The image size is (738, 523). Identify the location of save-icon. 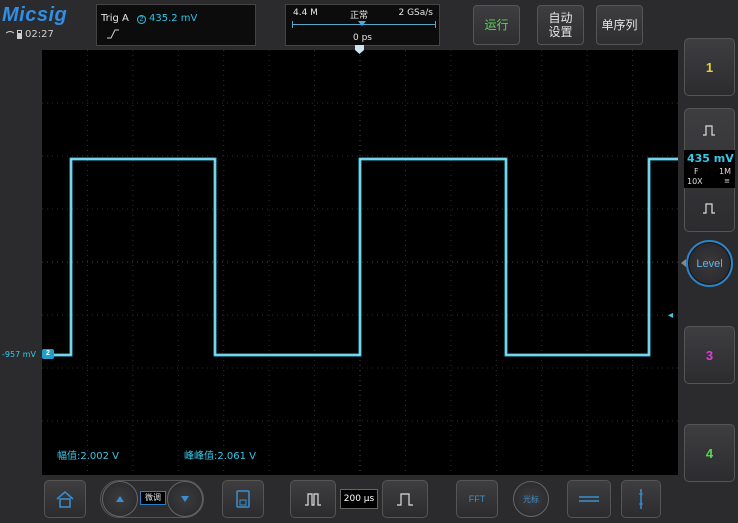
(243, 499).